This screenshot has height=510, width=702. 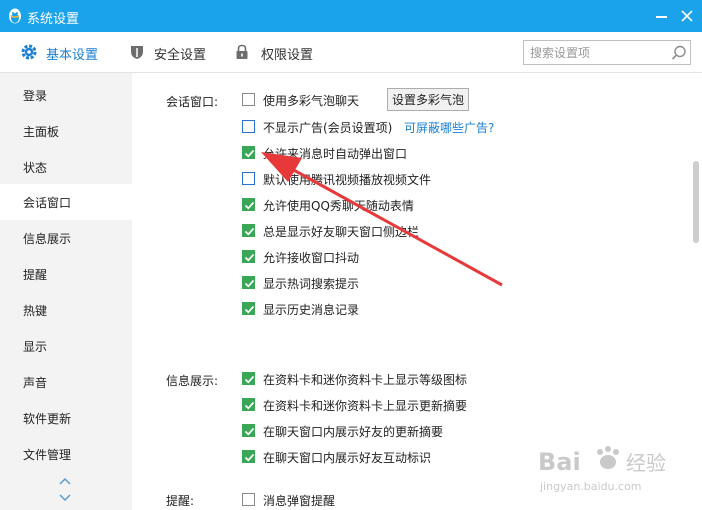 What do you see at coordinates (35, 311) in the screenshot?
I see `sidebar-item-label: 热键` at bounding box center [35, 311].